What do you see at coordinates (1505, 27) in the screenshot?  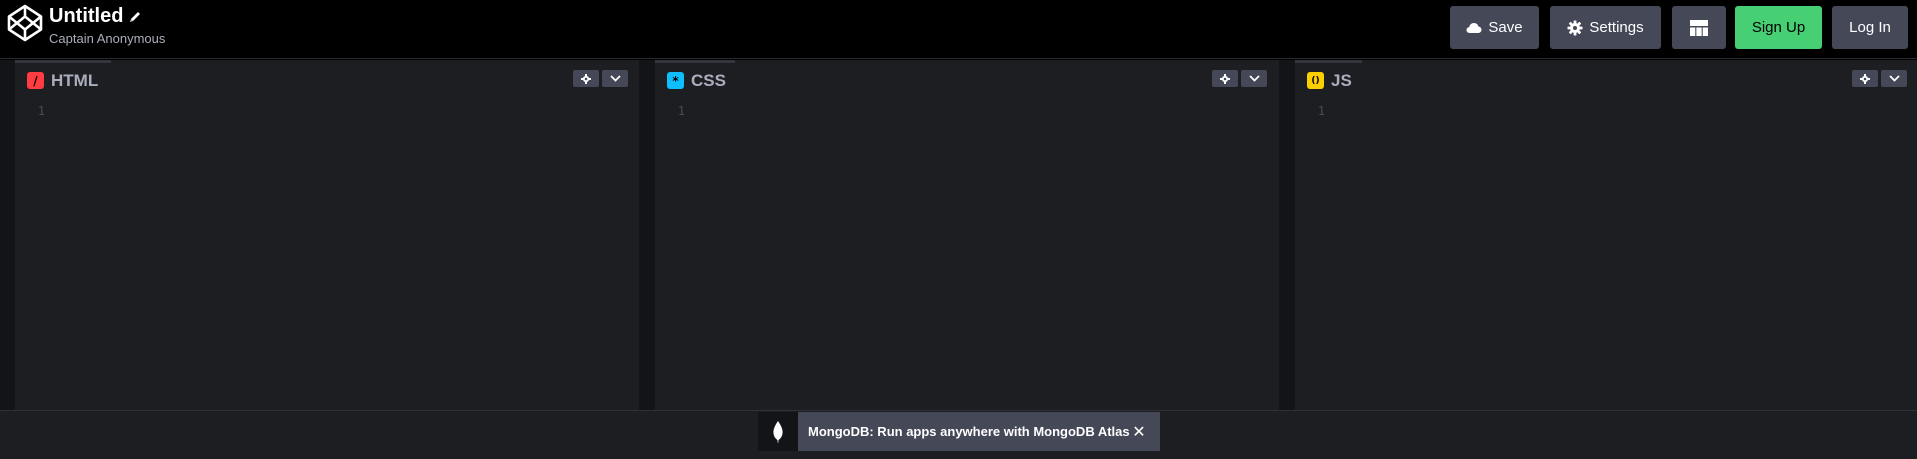 I see `save-button-label: Save` at bounding box center [1505, 27].